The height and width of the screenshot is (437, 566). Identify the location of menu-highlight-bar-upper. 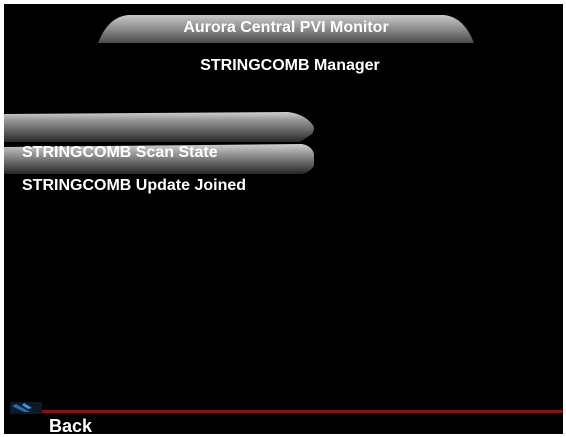
(160, 127).